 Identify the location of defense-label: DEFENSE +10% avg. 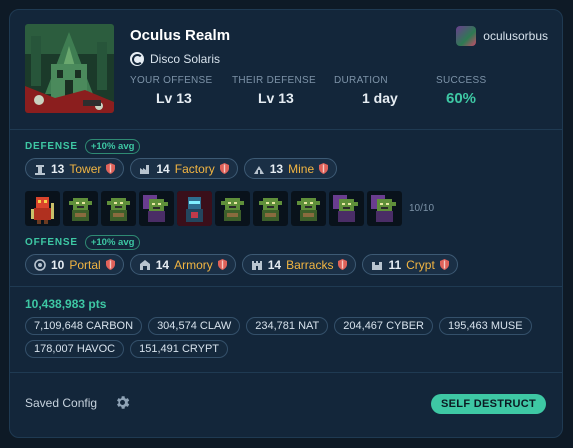
(83, 146).